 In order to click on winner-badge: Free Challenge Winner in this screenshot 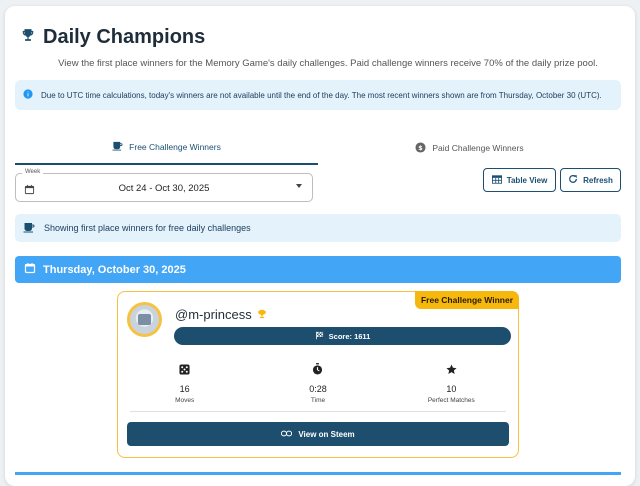, I will do `click(466, 300)`.